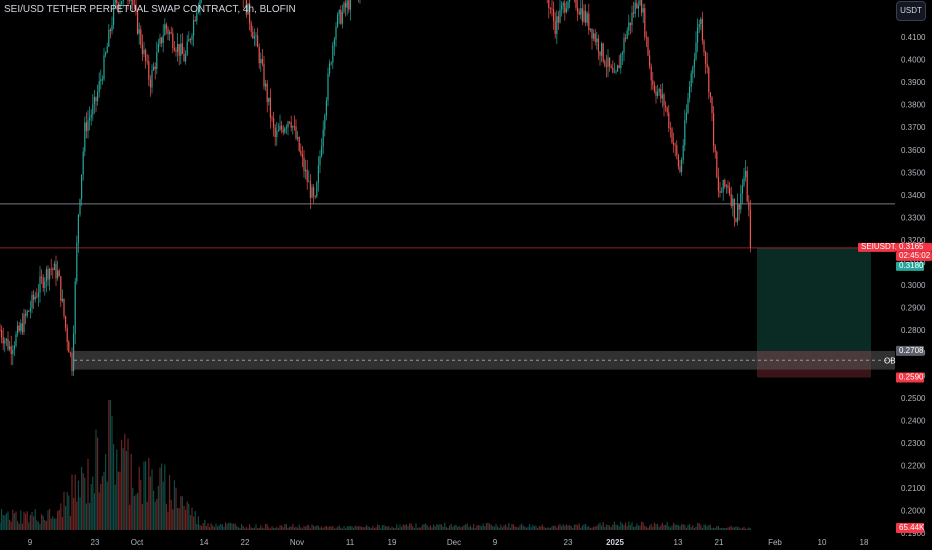 This screenshot has width=932, height=550. What do you see at coordinates (913, 443) in the screenshot?
I see `y-tick-label: 0.2300` at bounding box center [913, 443].